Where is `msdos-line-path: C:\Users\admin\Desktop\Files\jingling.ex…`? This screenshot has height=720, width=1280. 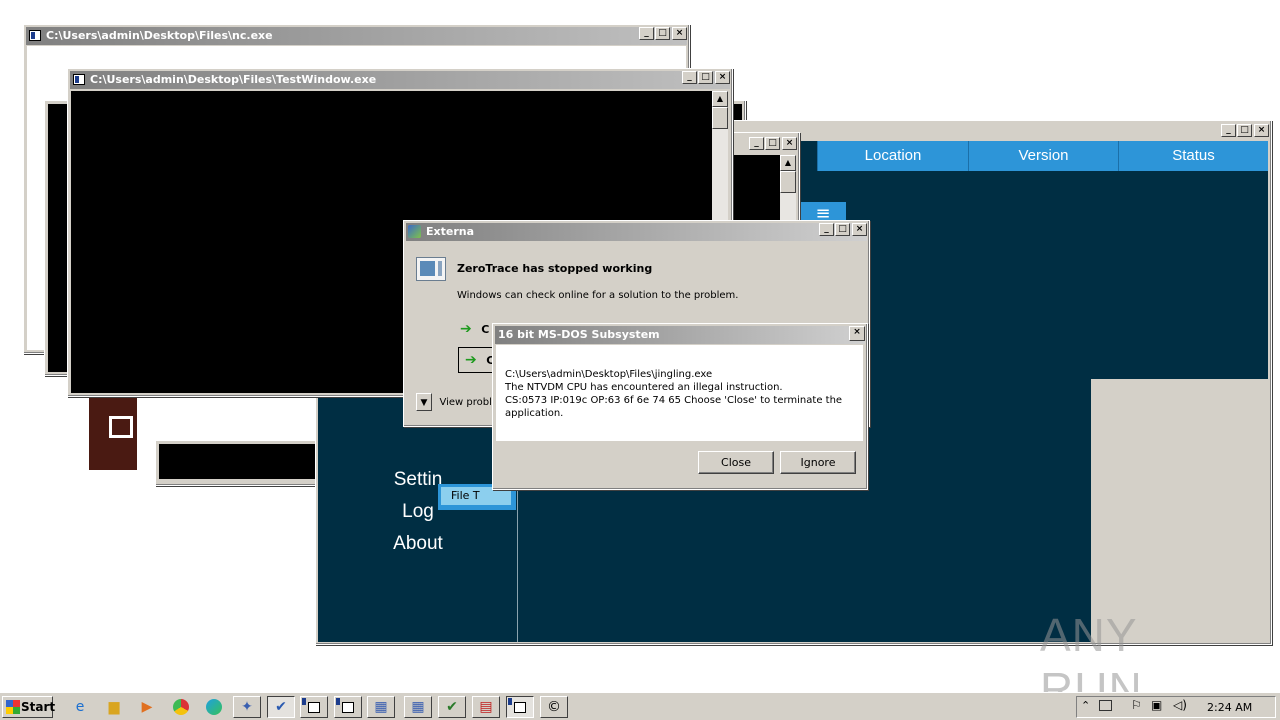
msdos-line-path: C:\Users\admin\Desktop\Files\jingling.ex… is located at coordinates (609, 374).